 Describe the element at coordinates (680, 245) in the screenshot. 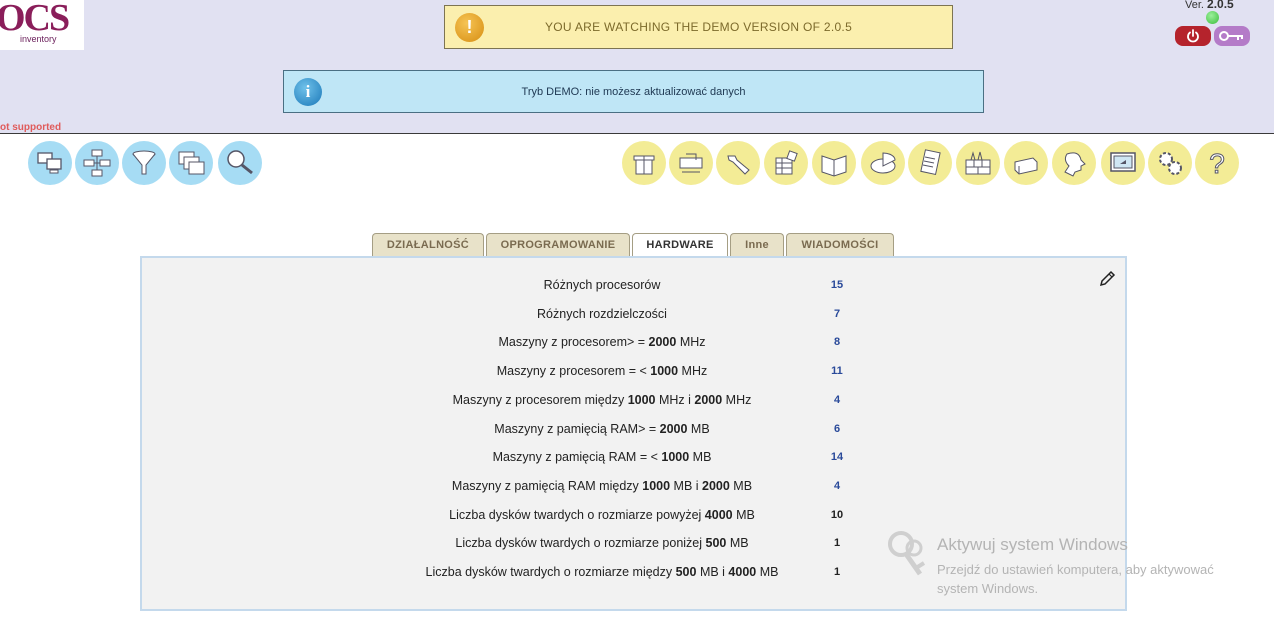

I see `tab-hardware: HARDWARE` at that location.